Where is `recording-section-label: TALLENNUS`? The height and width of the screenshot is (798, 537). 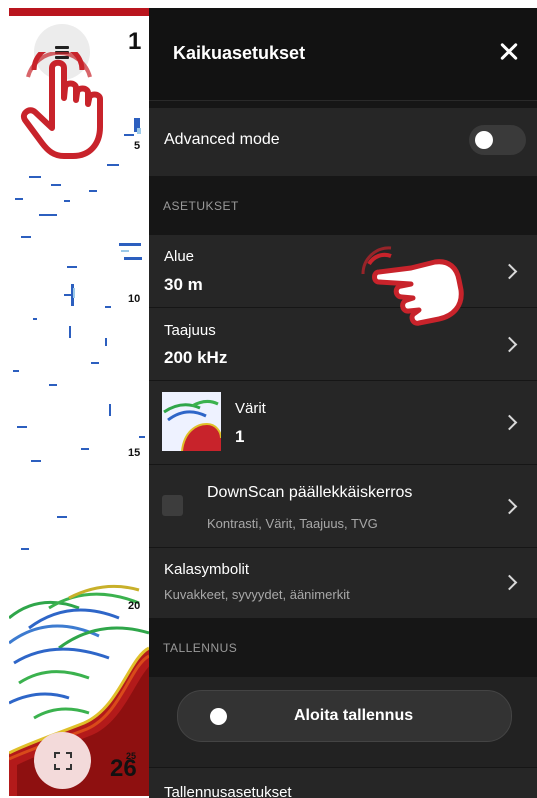
recording-section-label: TALLENNUS is located at coordinates (200, 648).